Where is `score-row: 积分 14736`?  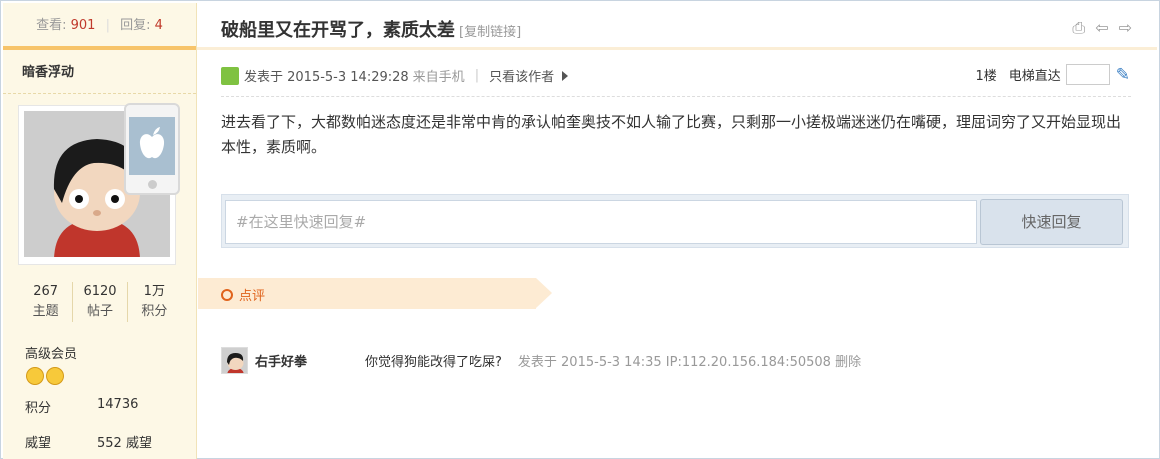 score-row: 积分 14736 is located at coordinates (82, 406).